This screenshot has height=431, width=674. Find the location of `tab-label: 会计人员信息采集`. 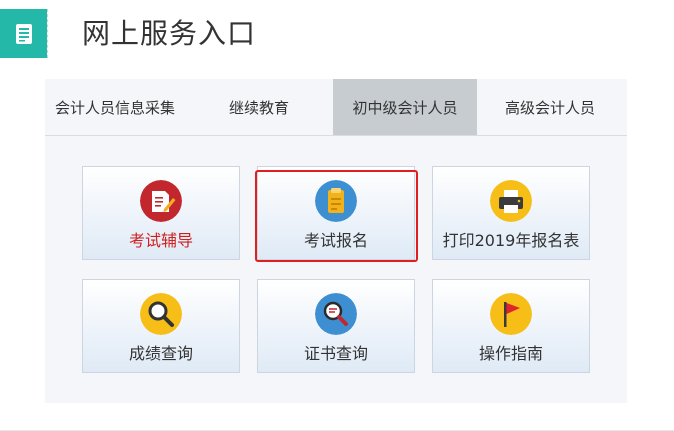

tab-label: 会计人员信息采集 is located at coordinates (114, 107).